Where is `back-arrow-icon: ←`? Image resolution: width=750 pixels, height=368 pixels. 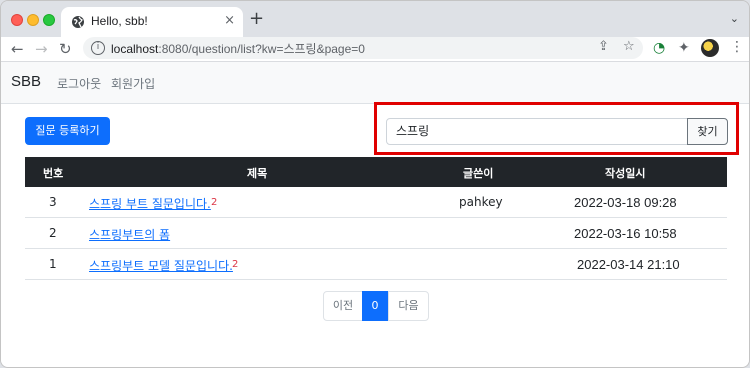
back-arrow-icon: ← is located at coordinates (17, 49).